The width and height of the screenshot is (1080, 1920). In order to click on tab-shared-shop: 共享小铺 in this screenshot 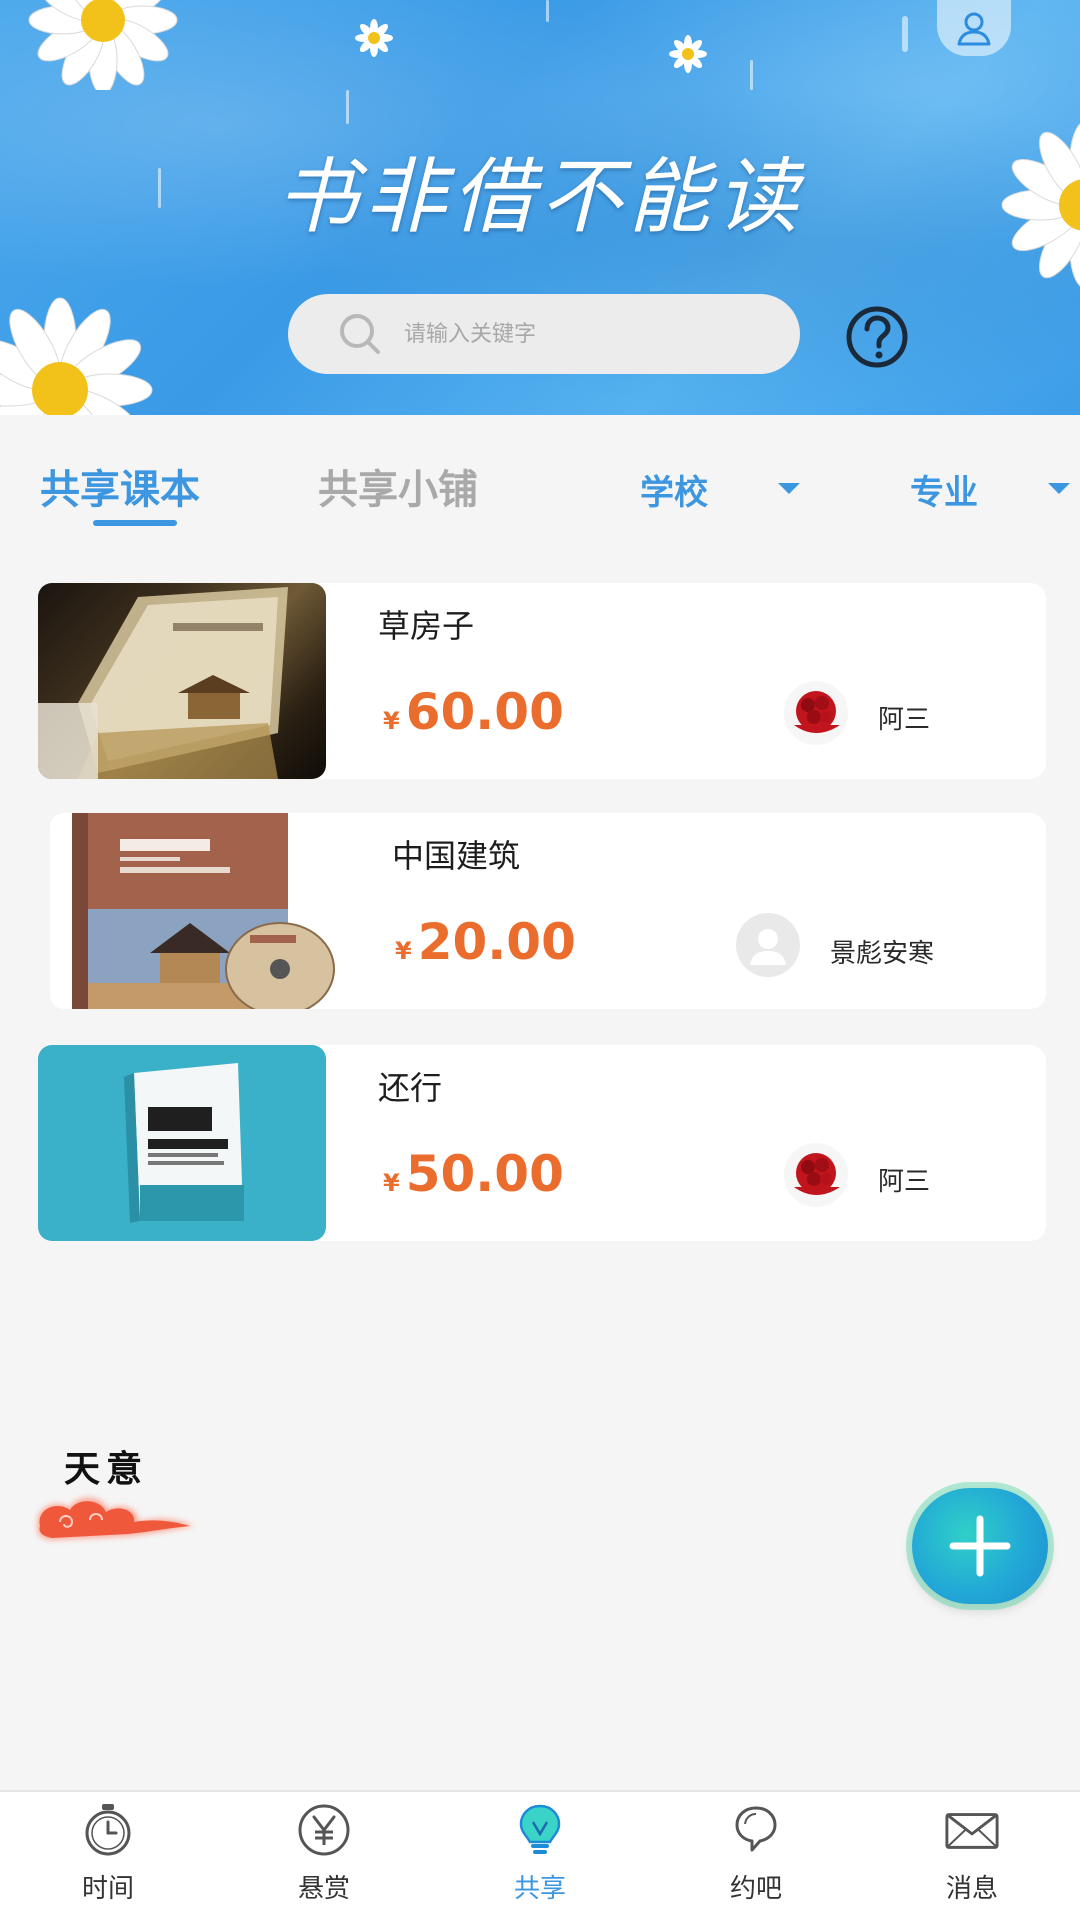, I will do `click(398, 486)`.